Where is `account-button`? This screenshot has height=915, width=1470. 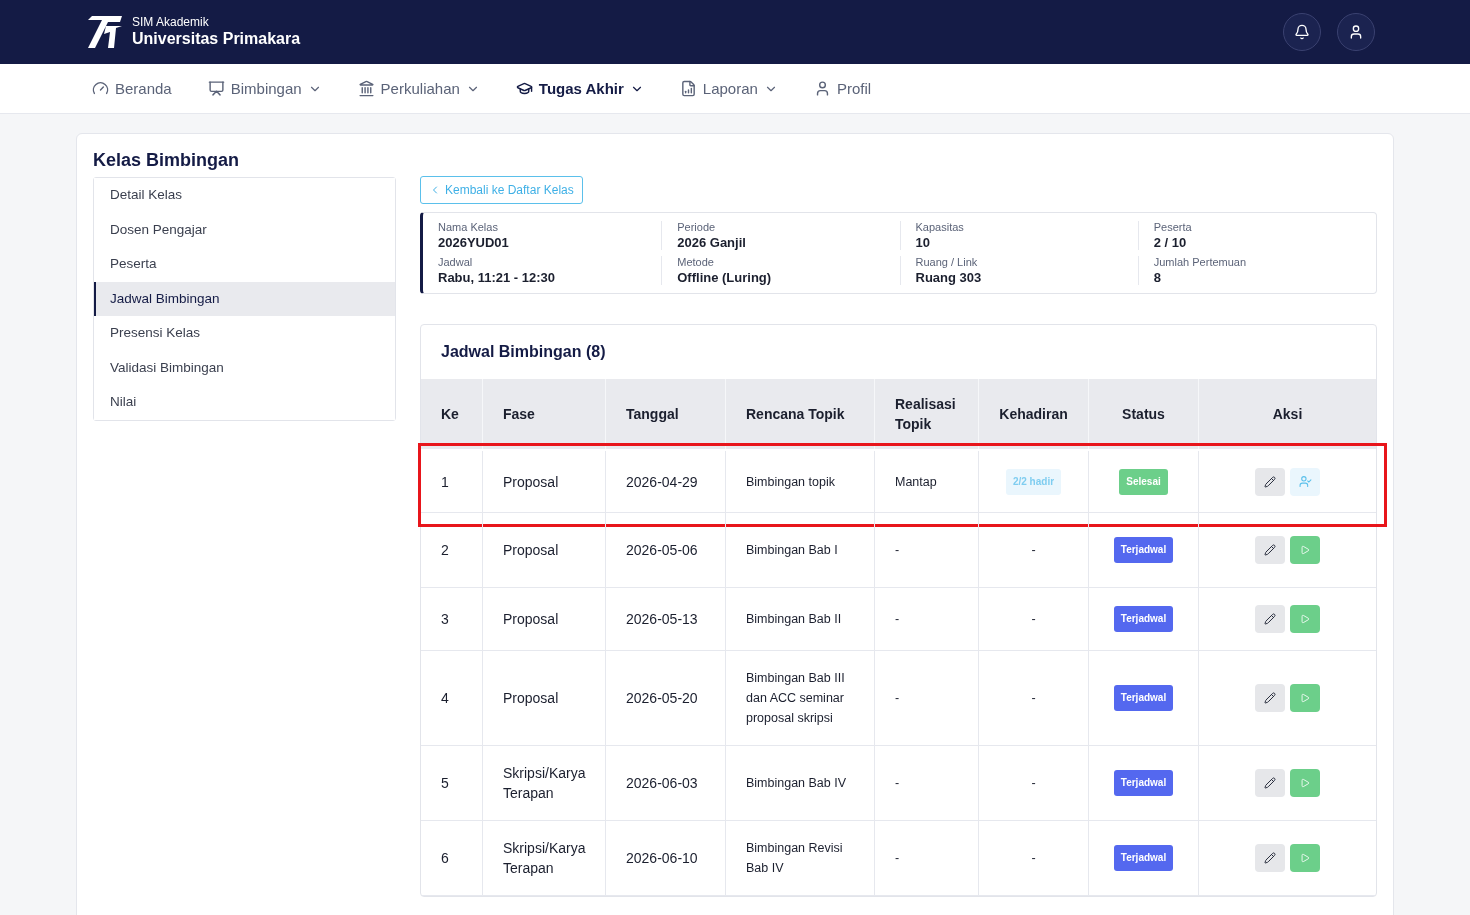
account-button is located at coordinates (1356, 32).